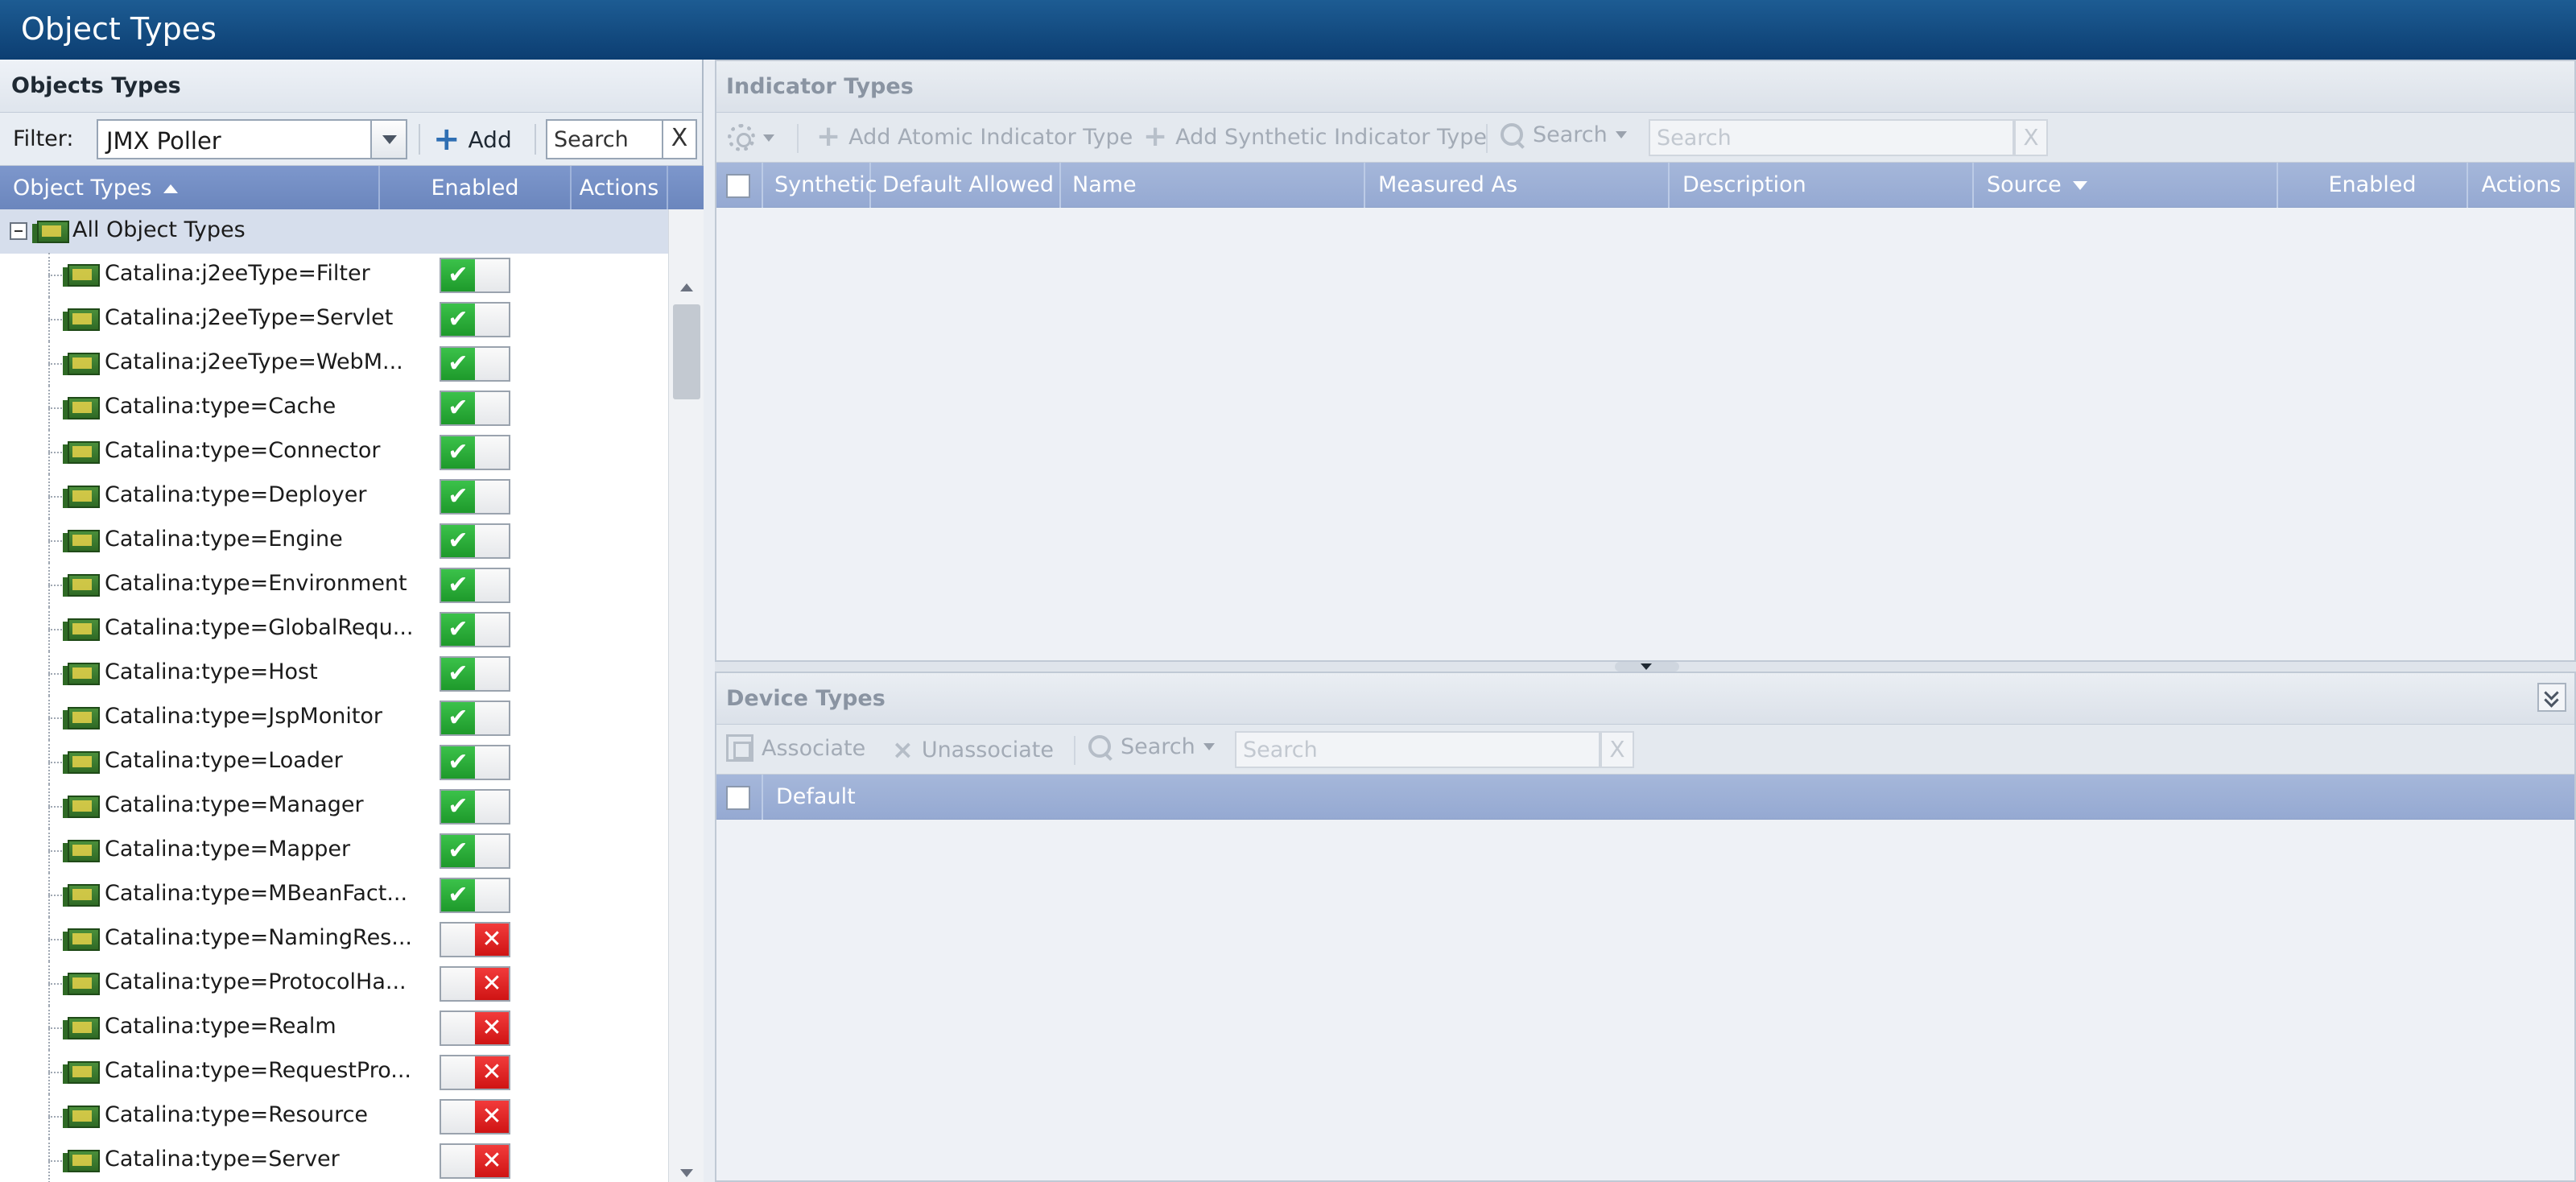 The width and height of the screenshot is (2576, 1182). What do you see at coordinates (686, 695) in the screenshot?
I see `tree-scrollbar` at bounding box center [686, 695].